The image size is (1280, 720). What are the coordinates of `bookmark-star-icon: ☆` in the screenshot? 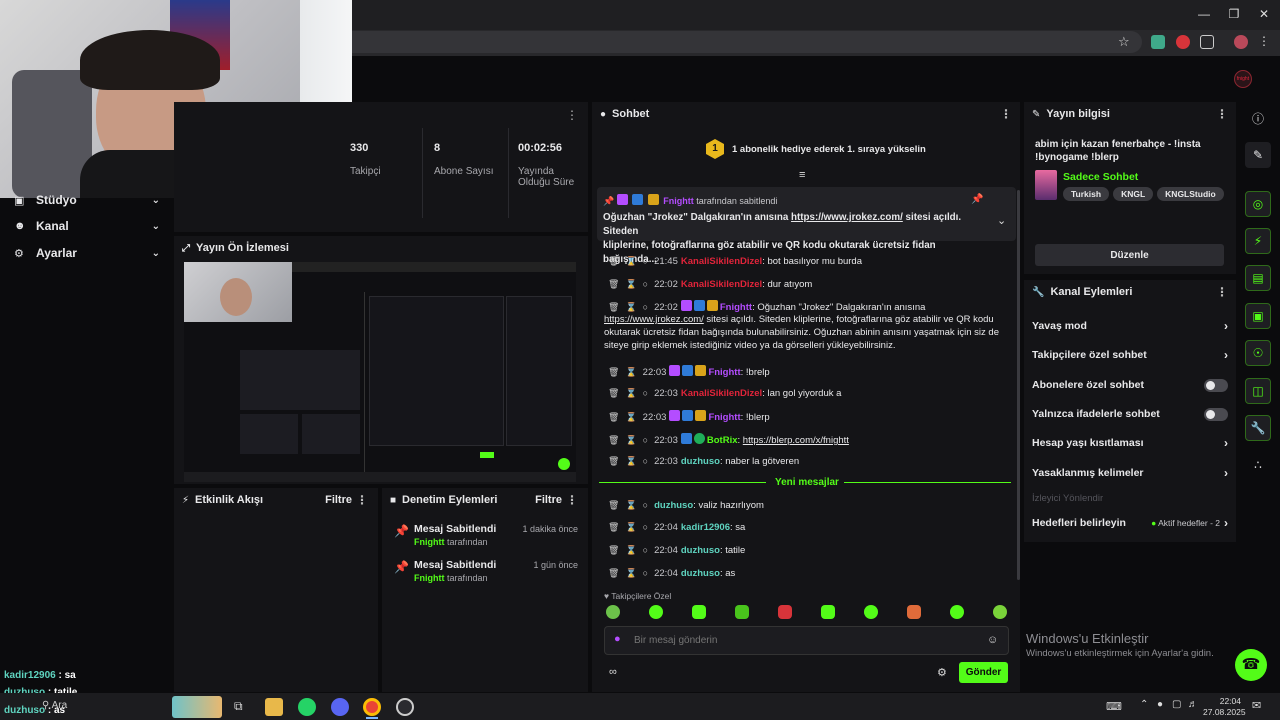 It's located at (1124, 42).